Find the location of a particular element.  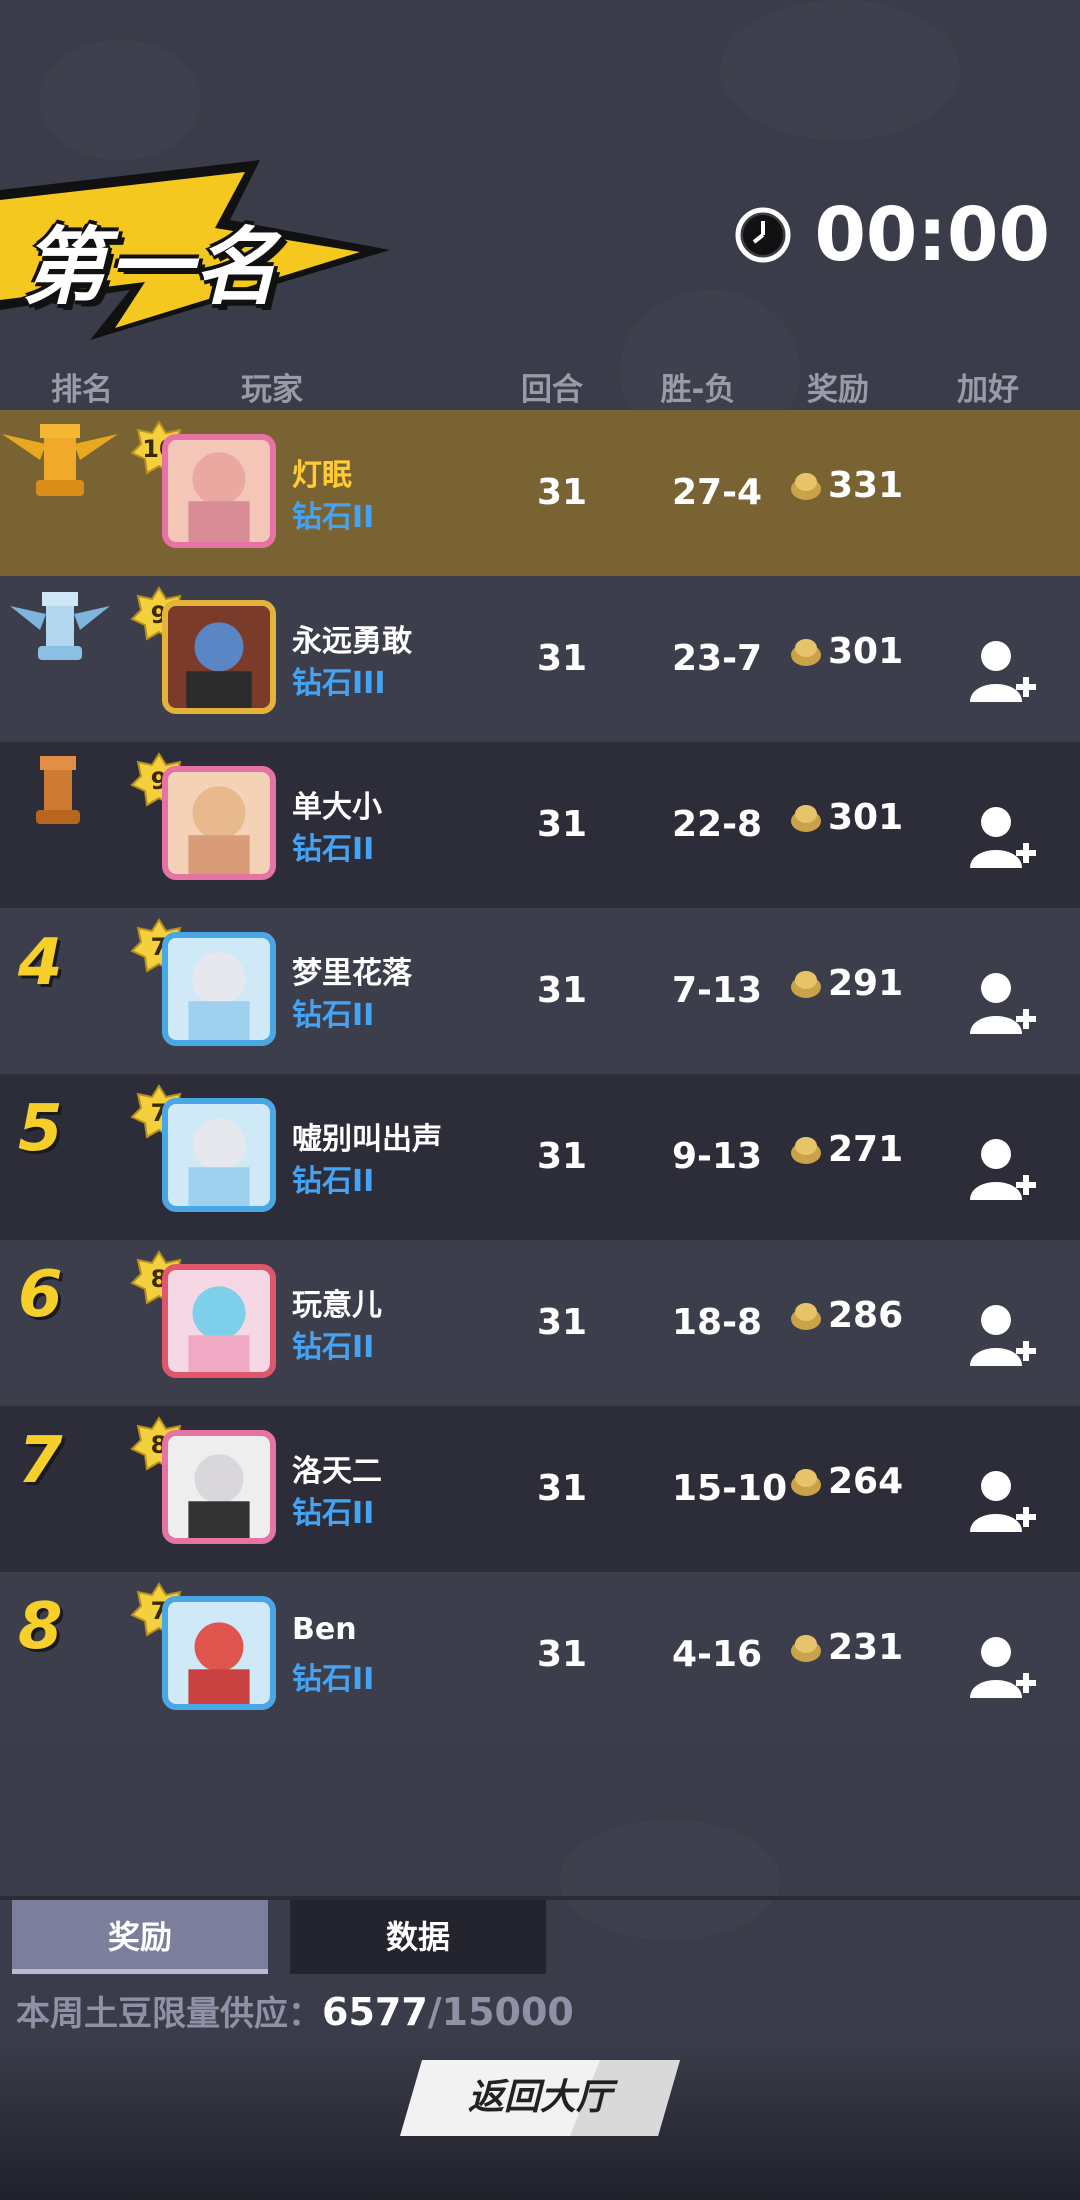

tab-reward: 奖励 is located at coordinates (140, 1937).